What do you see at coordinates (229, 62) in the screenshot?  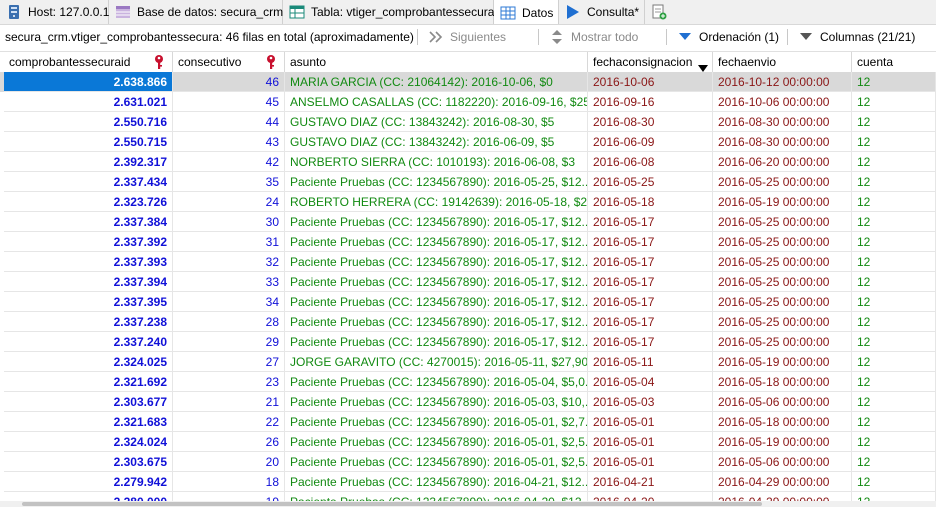 I see `column-header-consecutivo: consecutivo` at bounding box center [229, 62].